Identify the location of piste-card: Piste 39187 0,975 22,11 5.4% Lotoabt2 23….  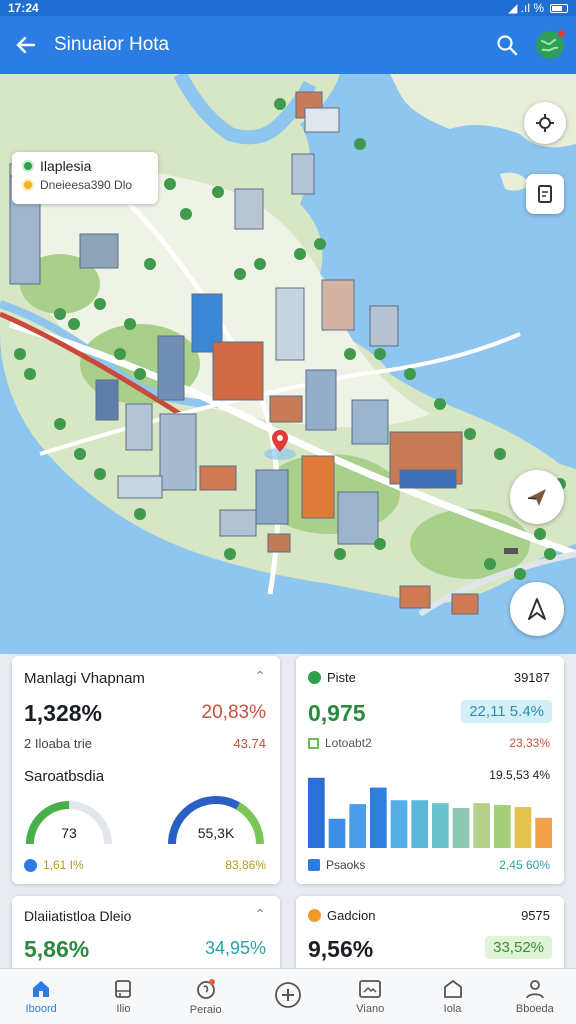
(430, 770).